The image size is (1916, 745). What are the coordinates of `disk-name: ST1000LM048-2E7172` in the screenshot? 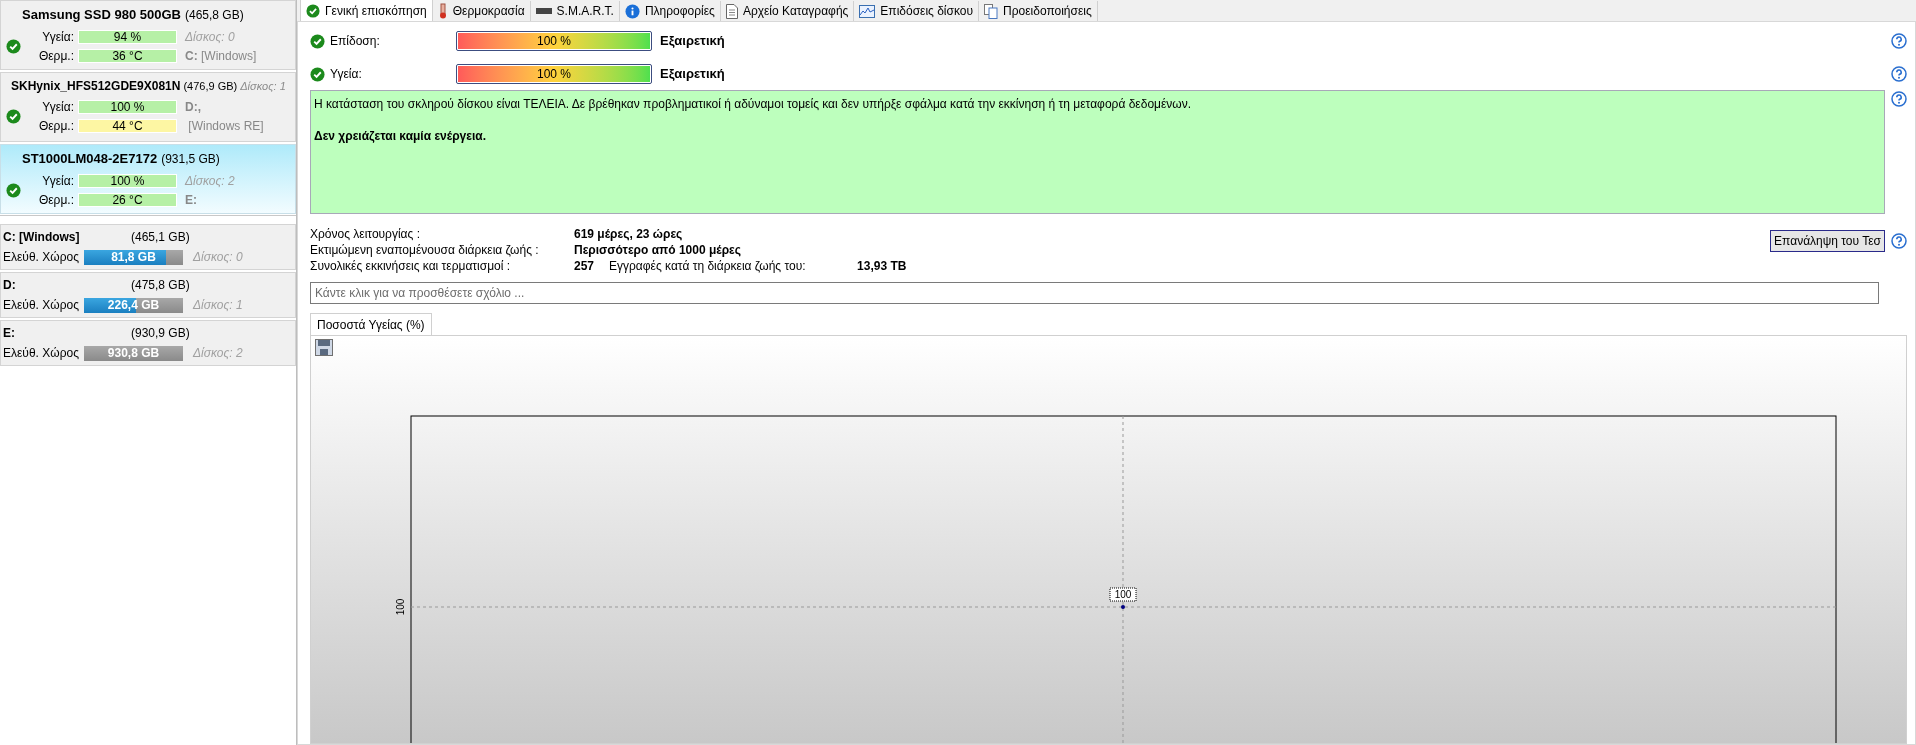 It's located at (90, 159).